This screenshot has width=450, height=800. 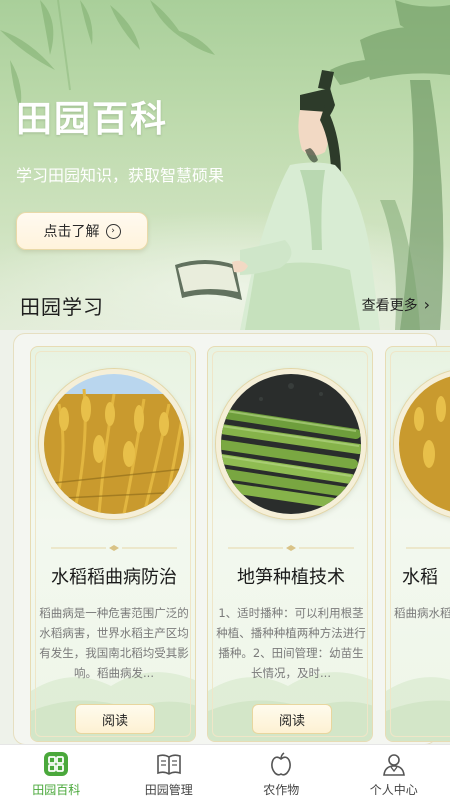 I want to click on tab-label: 田园百科, so click(x=56, y=790).